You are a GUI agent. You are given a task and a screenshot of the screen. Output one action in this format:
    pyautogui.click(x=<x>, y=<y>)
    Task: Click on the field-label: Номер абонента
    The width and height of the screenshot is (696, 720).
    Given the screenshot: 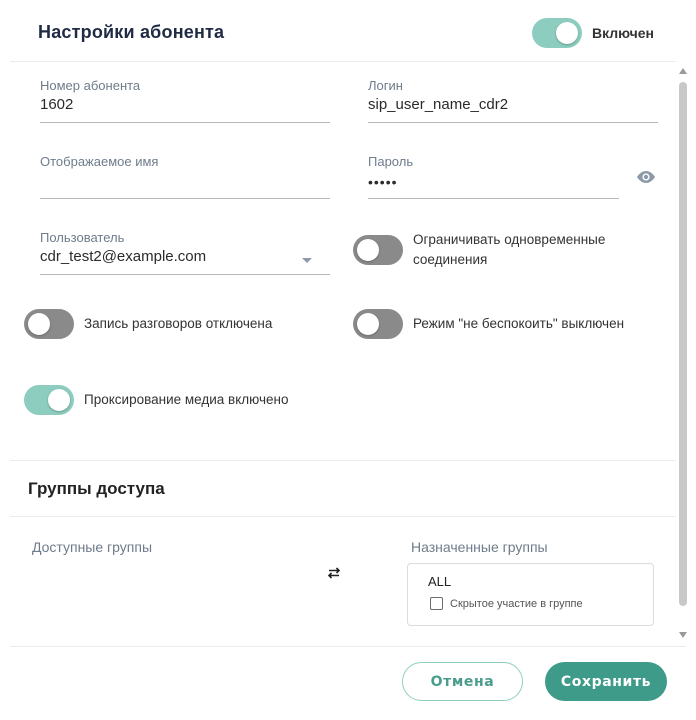 What is the action you would take?
    pyautogui.click(x=90, y=85)
    